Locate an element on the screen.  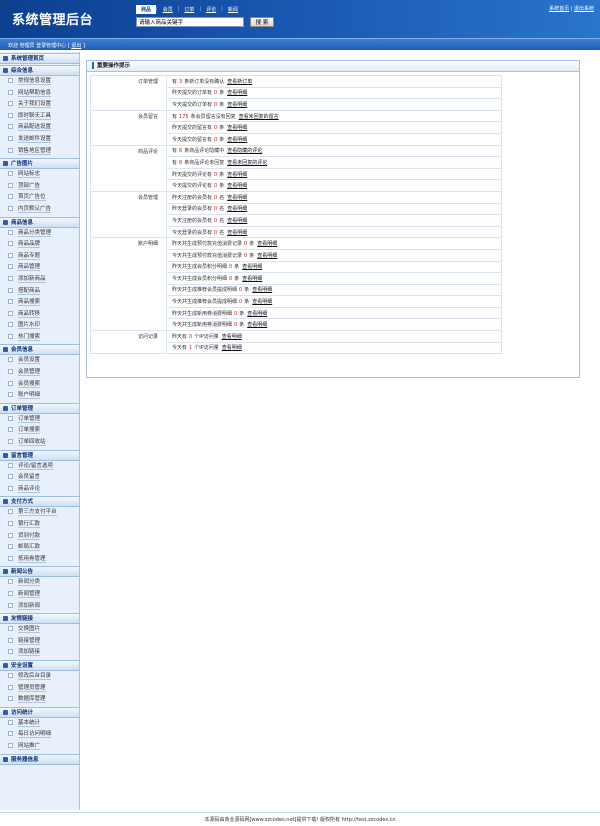
sidebar-item: 搭配商品 is located at coordinates (39, 292).